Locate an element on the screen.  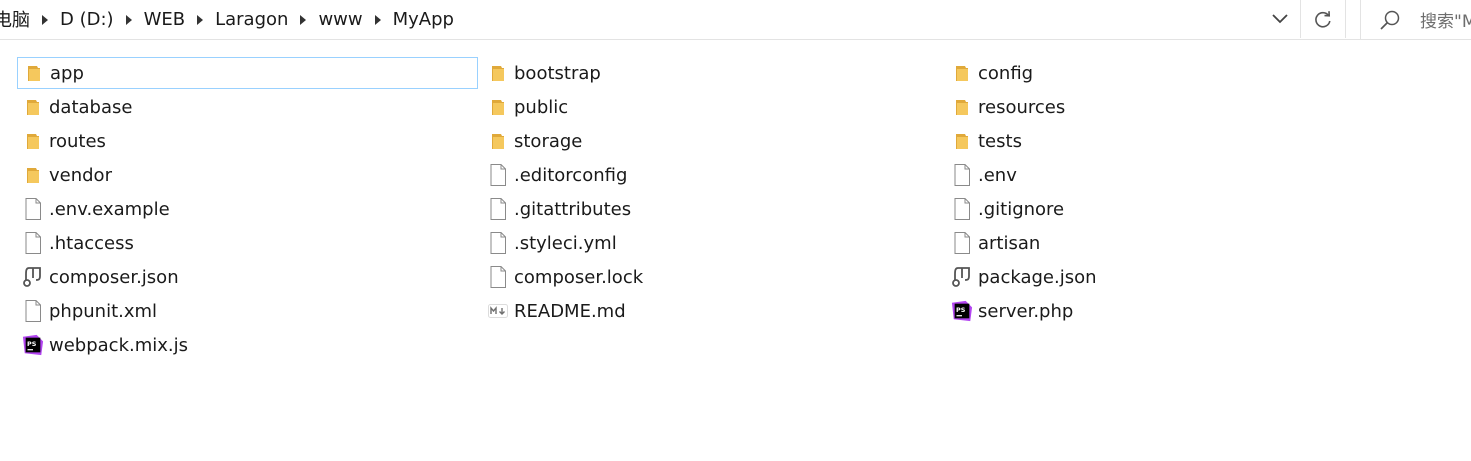
search-icon is located at coordinates (1390, 20).